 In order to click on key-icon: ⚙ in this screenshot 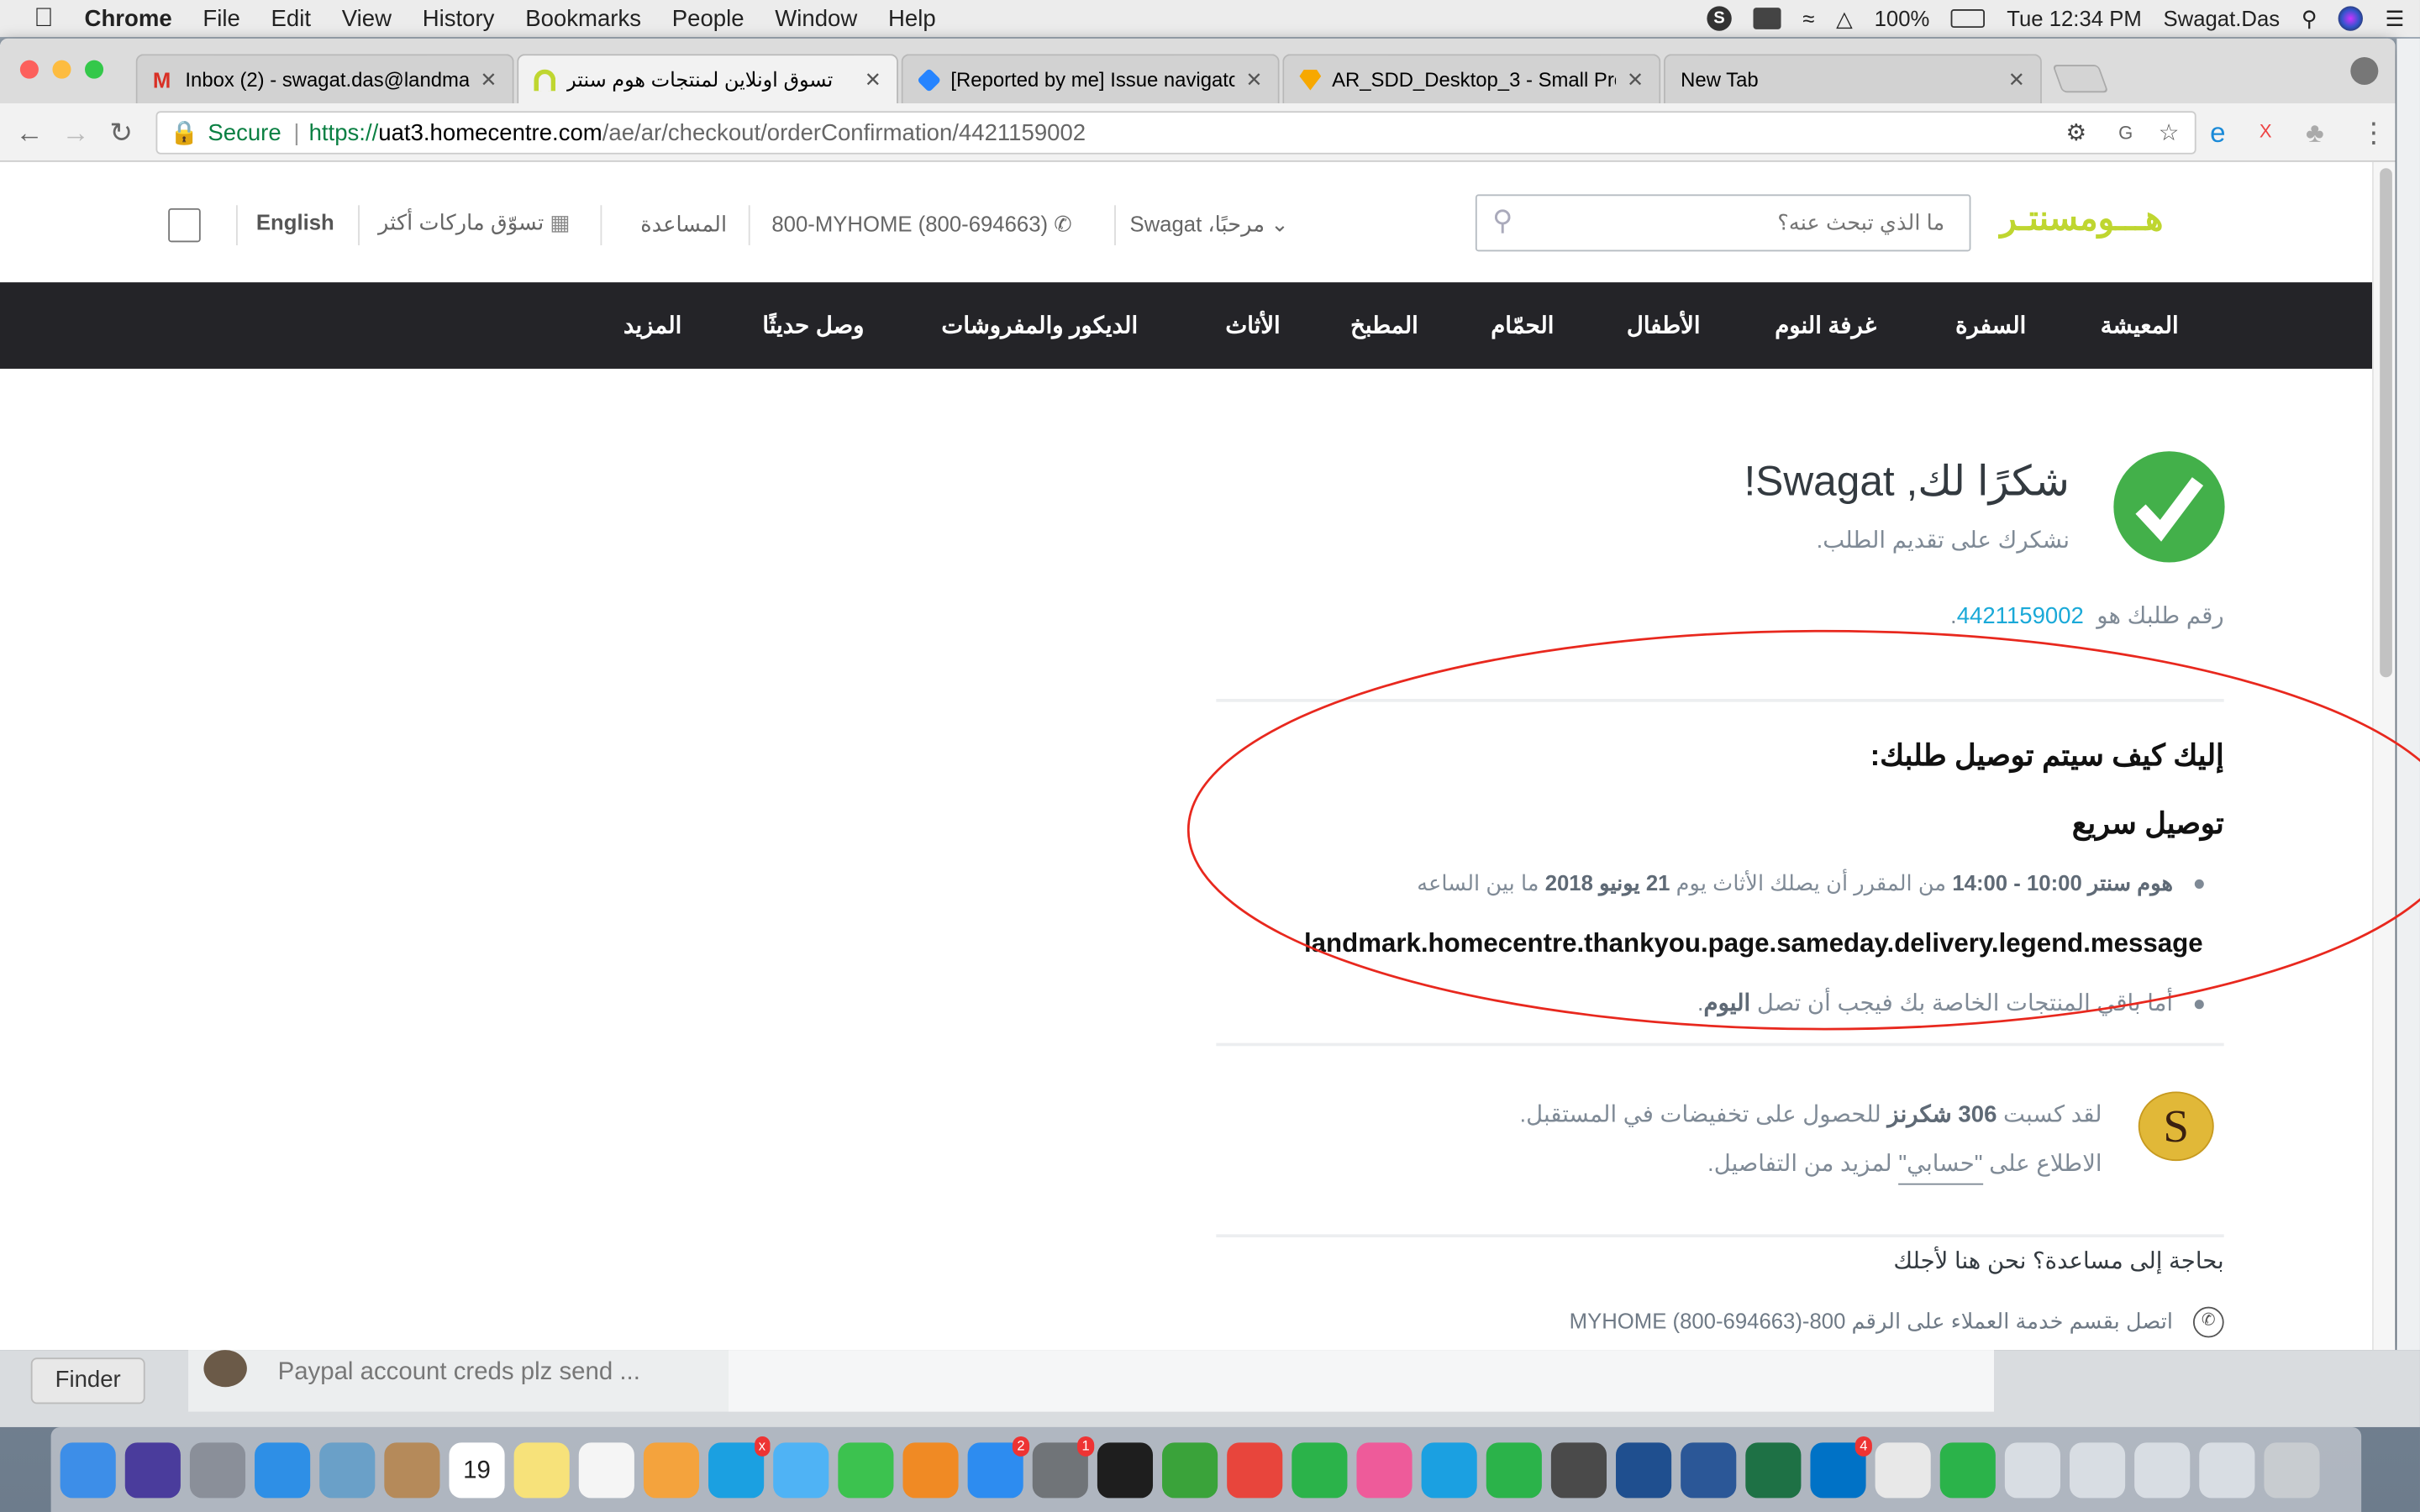, I will do `click(2076, 132)`.